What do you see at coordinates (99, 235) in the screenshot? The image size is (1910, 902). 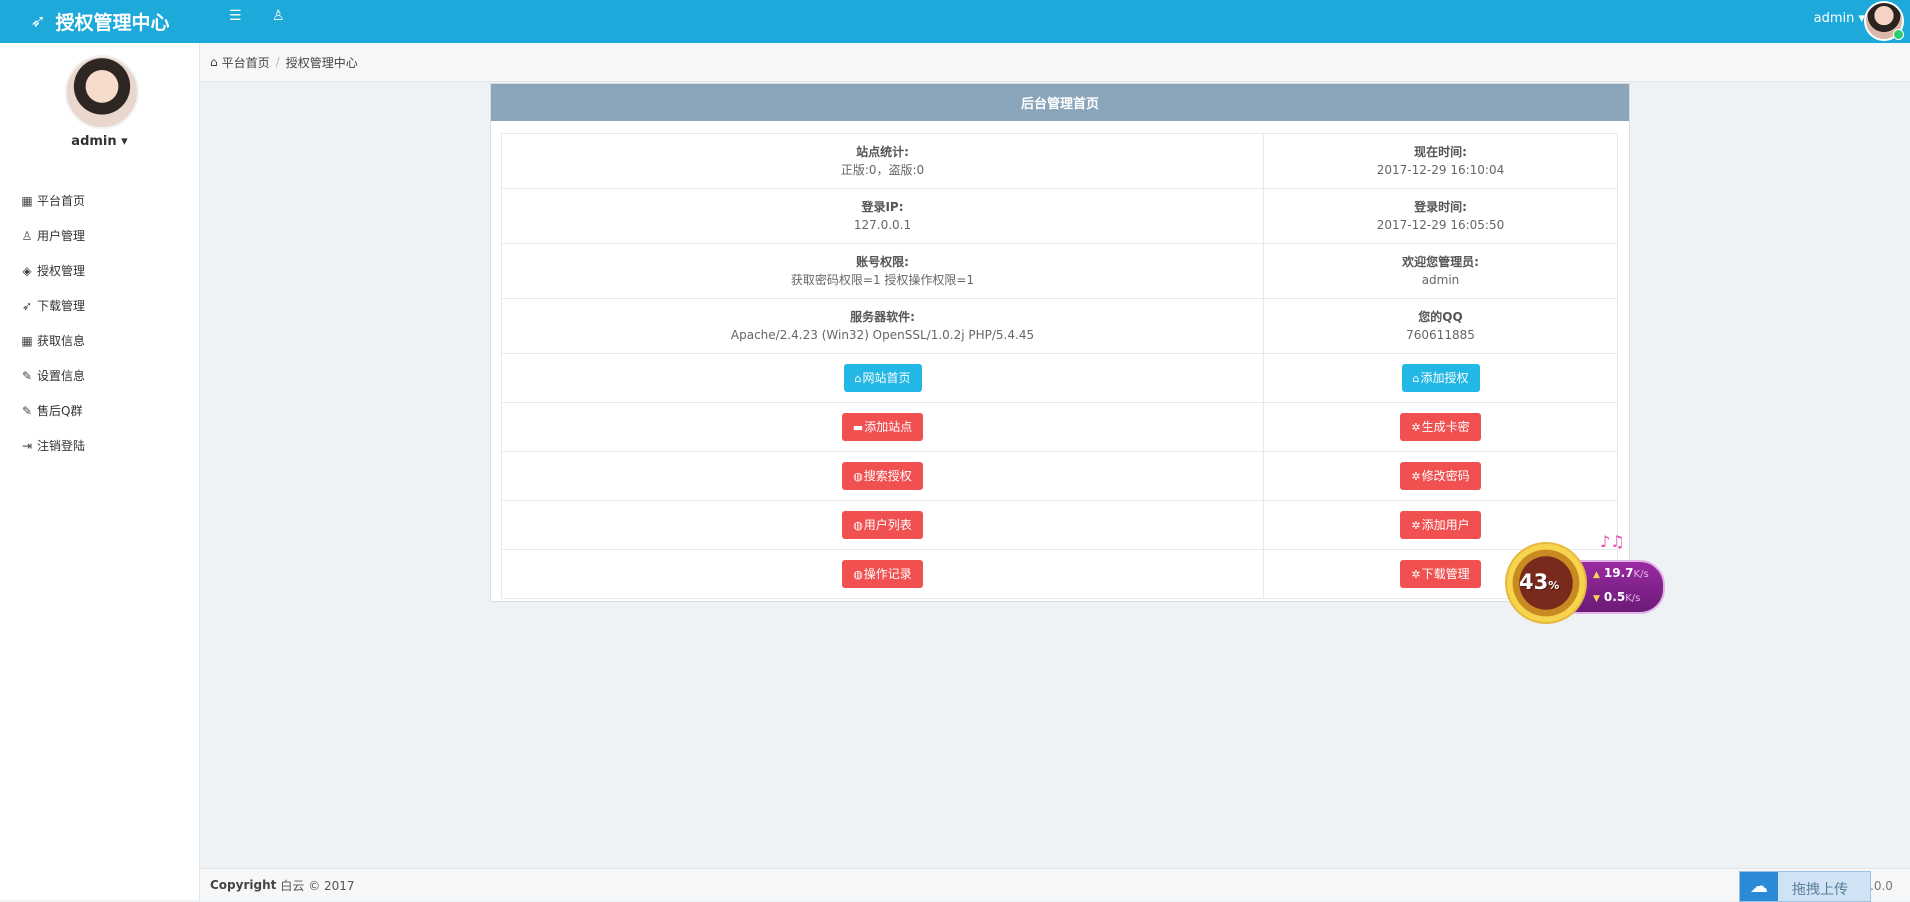 I see `sidebar-item-1: ♙ 用户管理` at bounding box center [99, 235].